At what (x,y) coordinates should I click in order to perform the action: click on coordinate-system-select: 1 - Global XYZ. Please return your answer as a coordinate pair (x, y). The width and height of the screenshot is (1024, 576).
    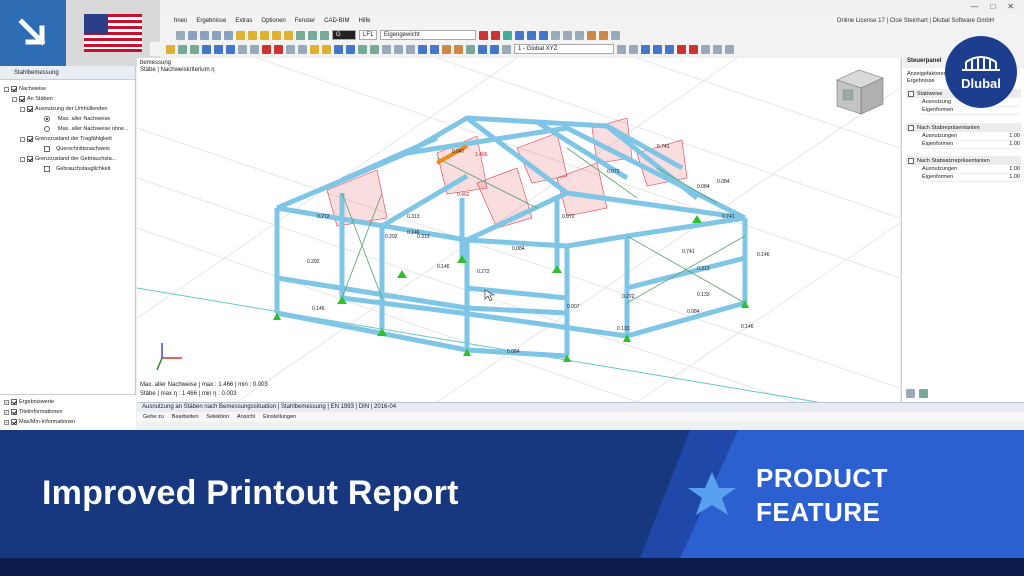
    Looking at the image, I should click on (564, 49).